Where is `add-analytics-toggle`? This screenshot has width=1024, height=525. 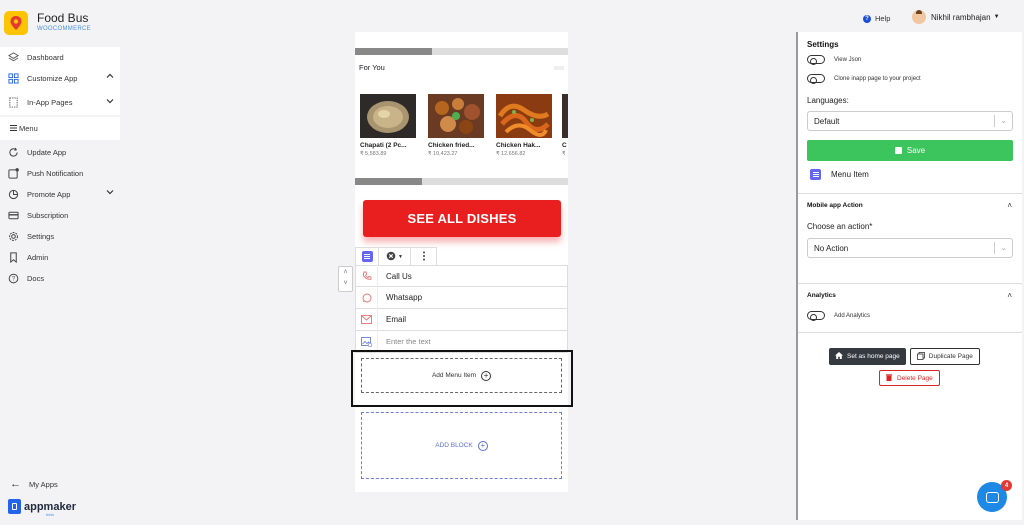
add-analytics-toggle is located at coordinates (816, 316).